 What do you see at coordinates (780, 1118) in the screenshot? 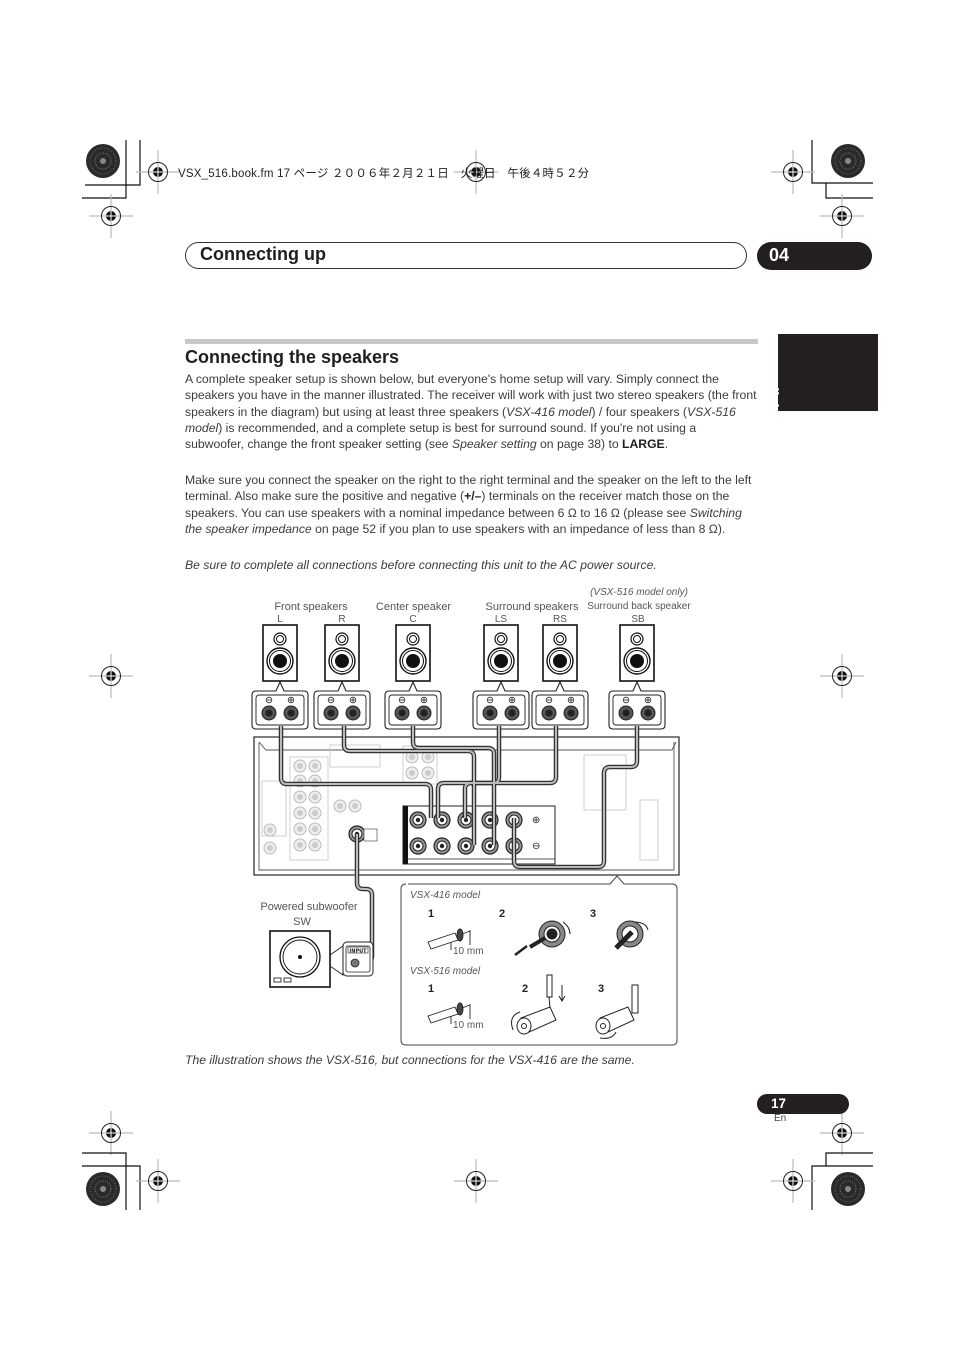
I see `page-language: En` at bounding box center [780, 1118].